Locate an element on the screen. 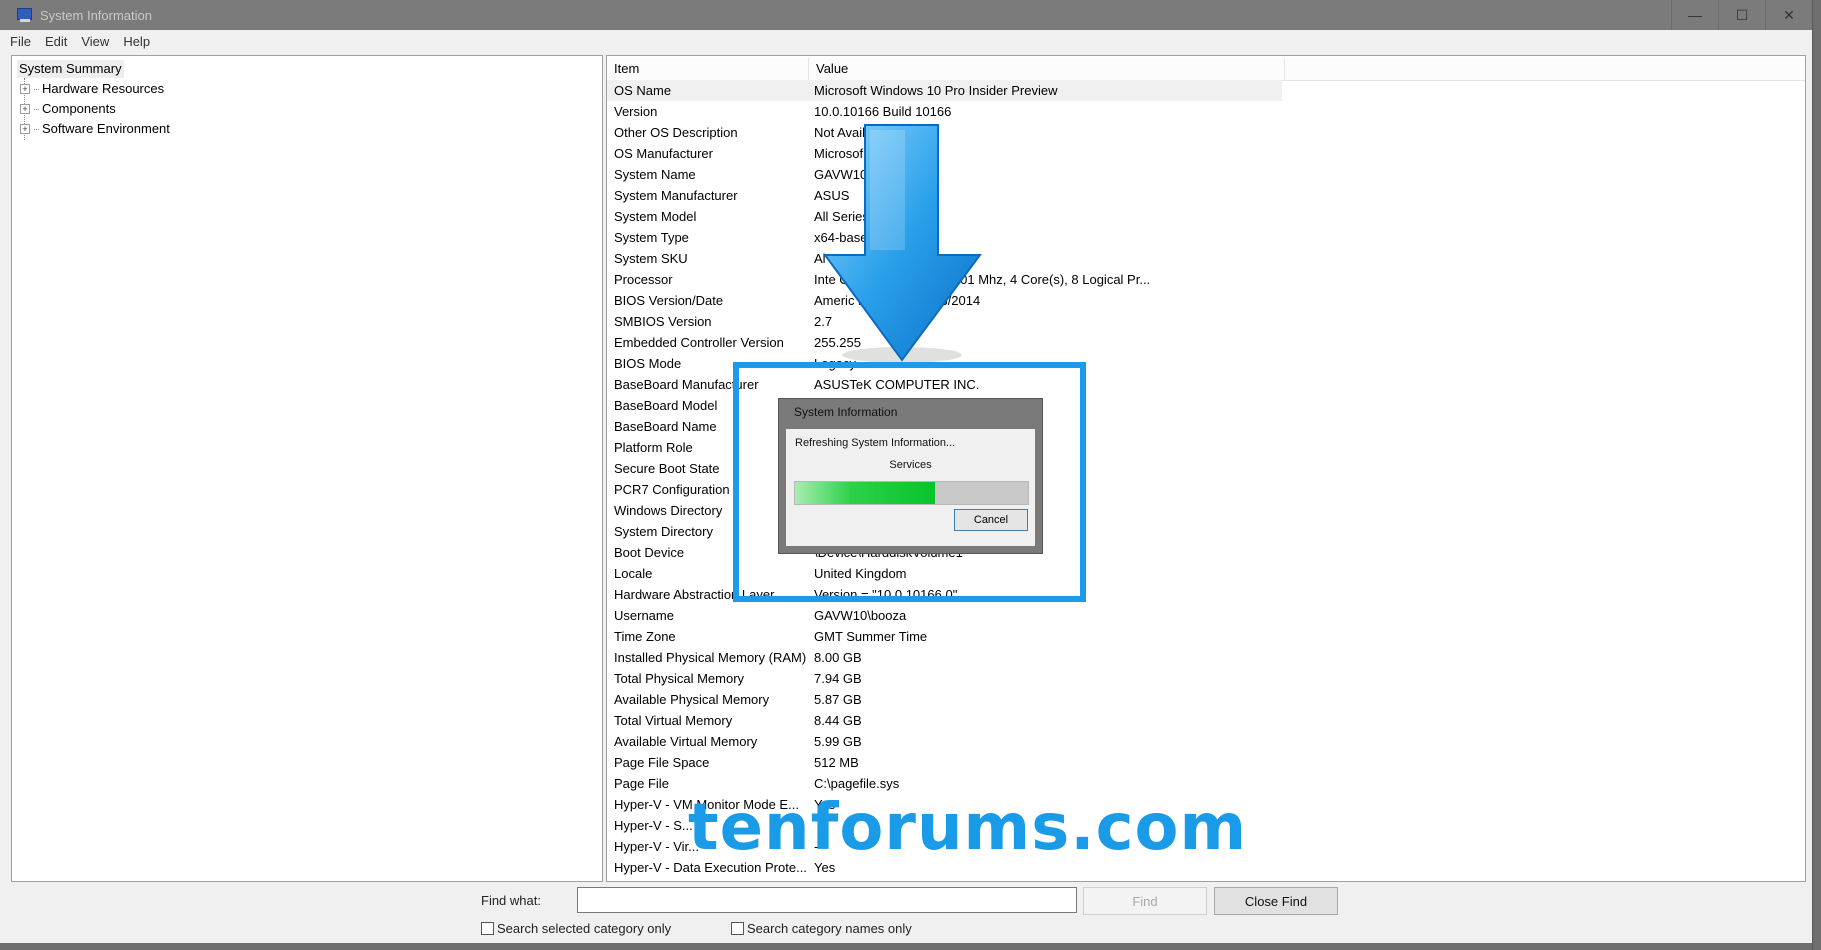 This screenshot has height=950, width=1821. find-what-input is located at coordinates (827, 900).